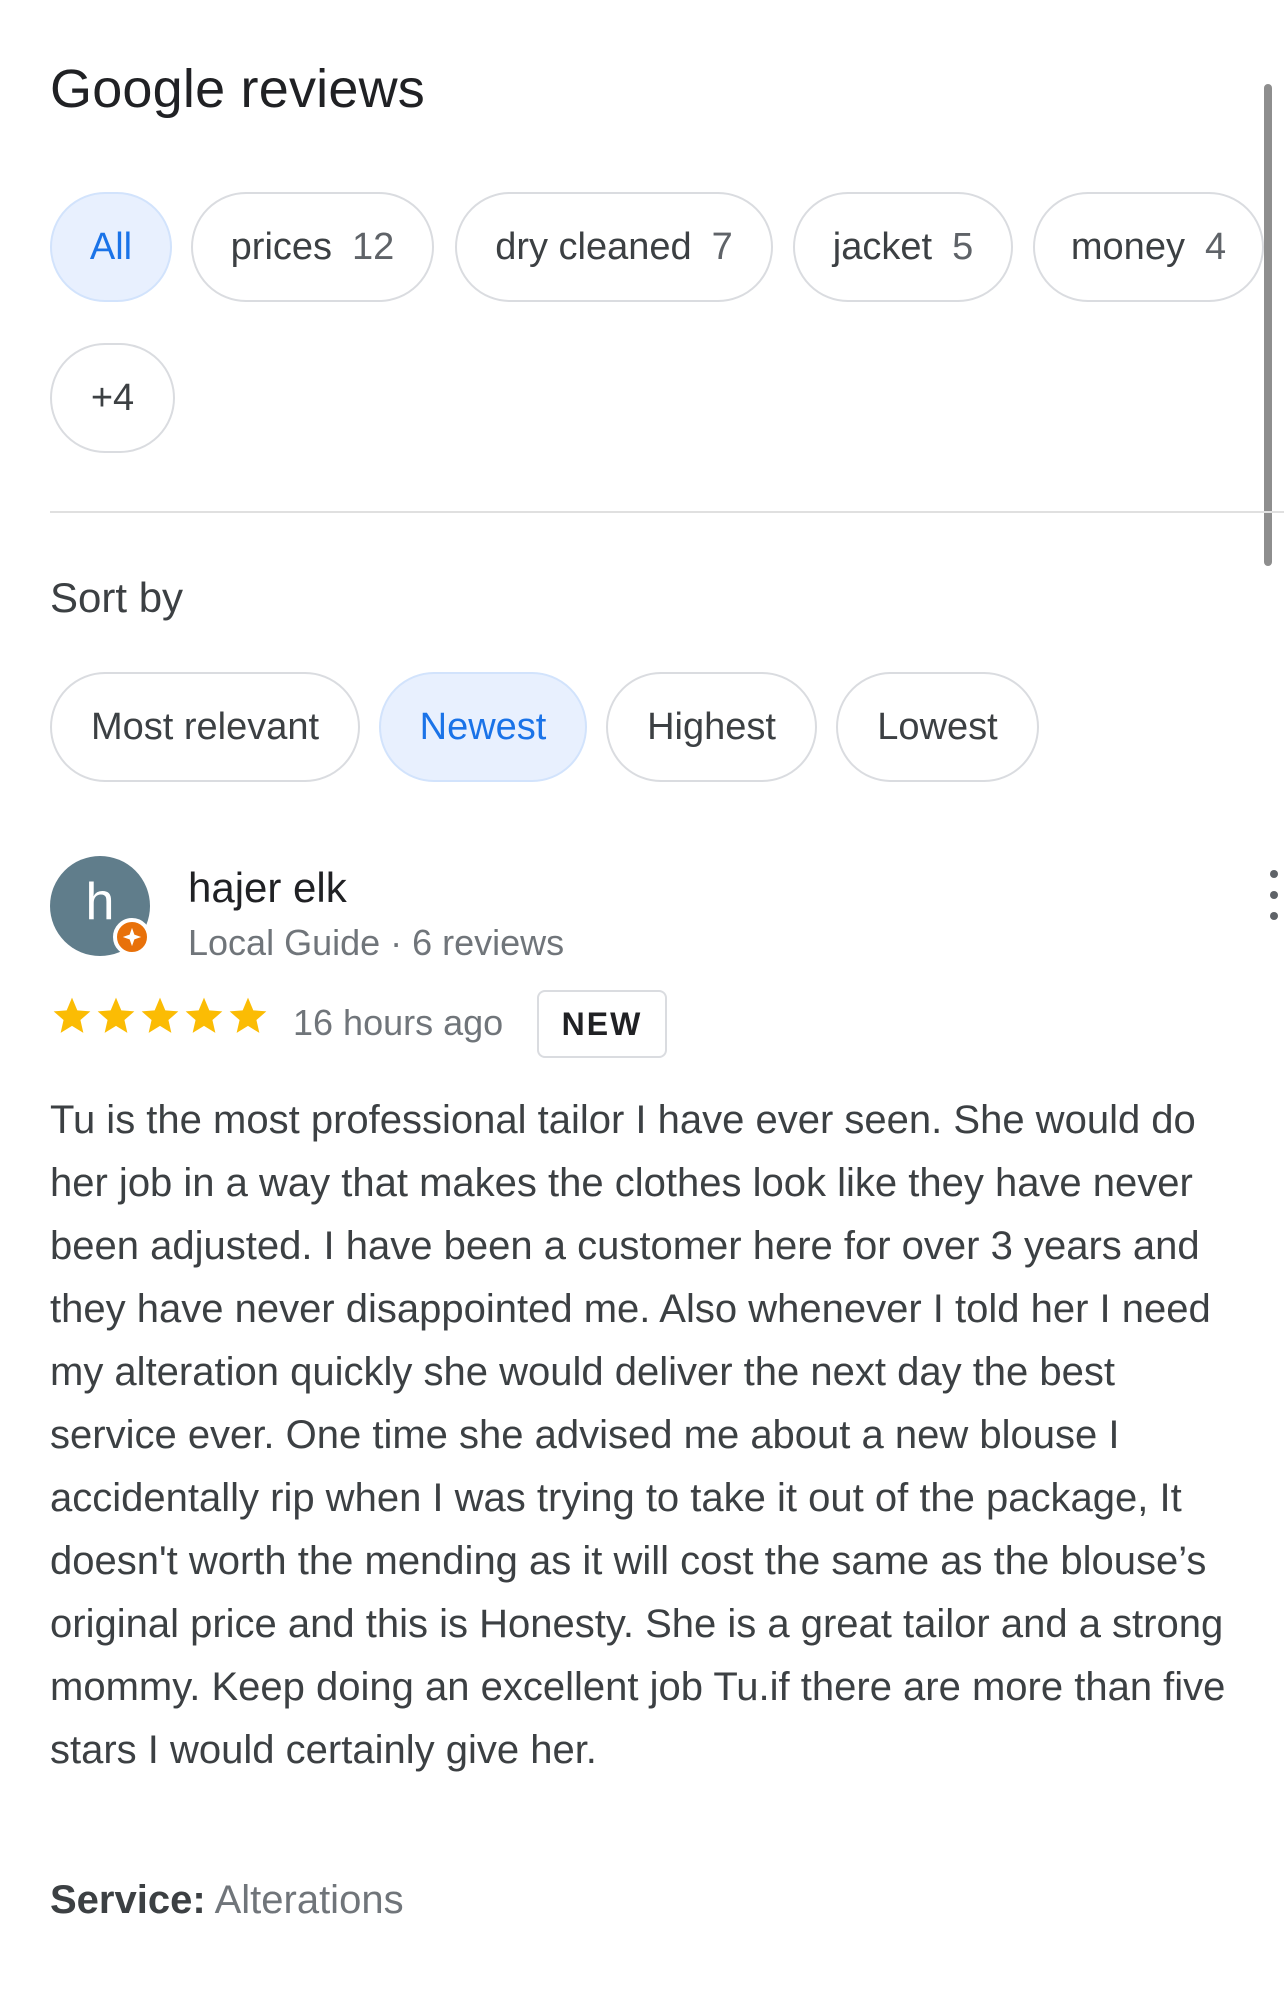 The image size is (1284, 1990). What do you see at coordinates (132, 937) in the screenshot?
I see `local-guide-icon` at bounding box center [132, 937].